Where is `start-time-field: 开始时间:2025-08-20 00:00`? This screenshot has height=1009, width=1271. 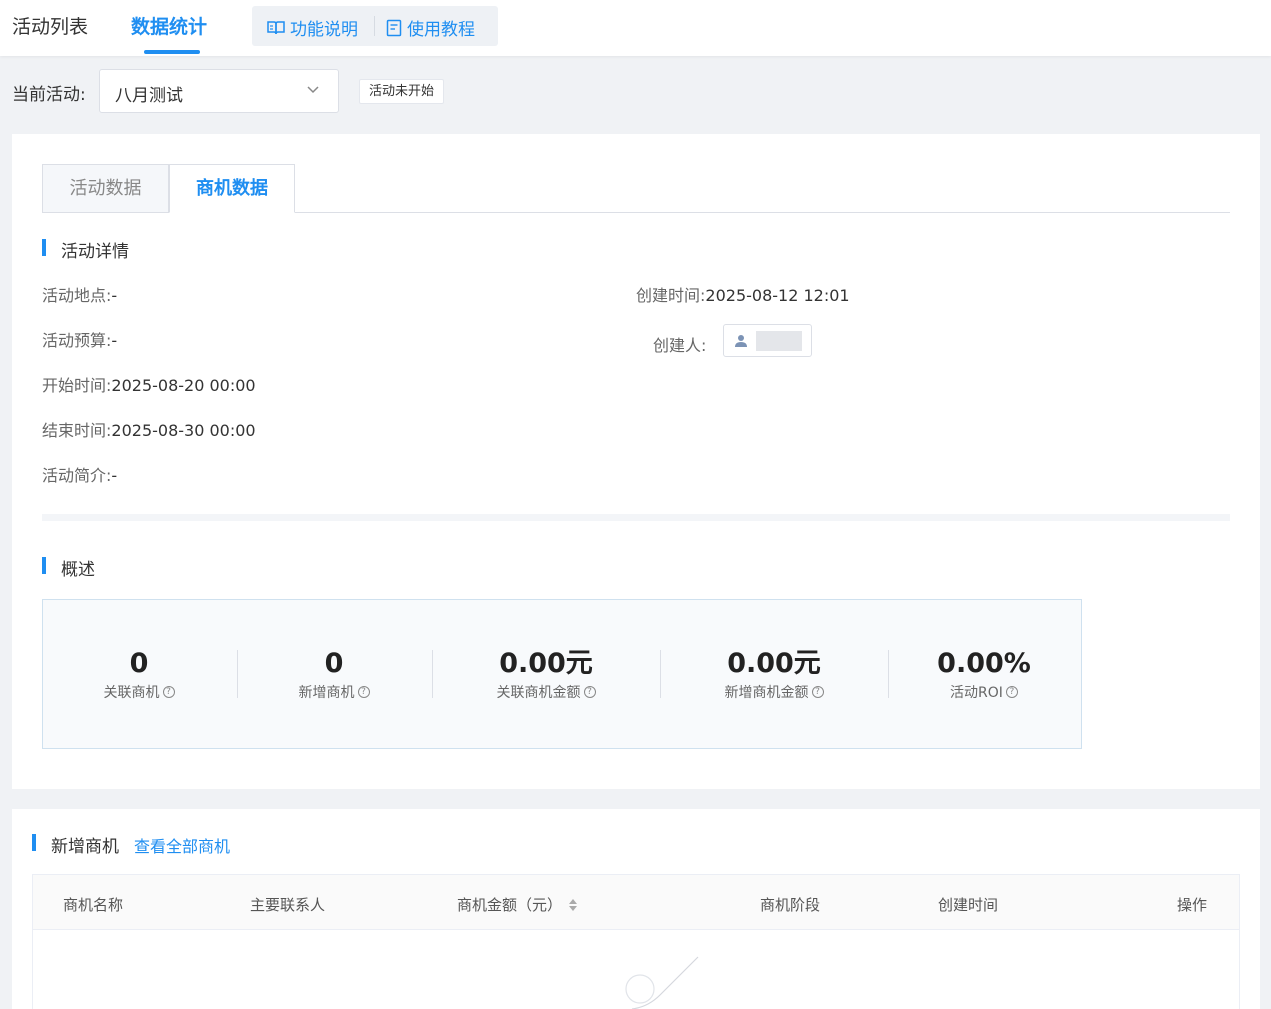
start-time-field: 开始时间:2025-08-20 00:00 is located at coordinates (149, 384).